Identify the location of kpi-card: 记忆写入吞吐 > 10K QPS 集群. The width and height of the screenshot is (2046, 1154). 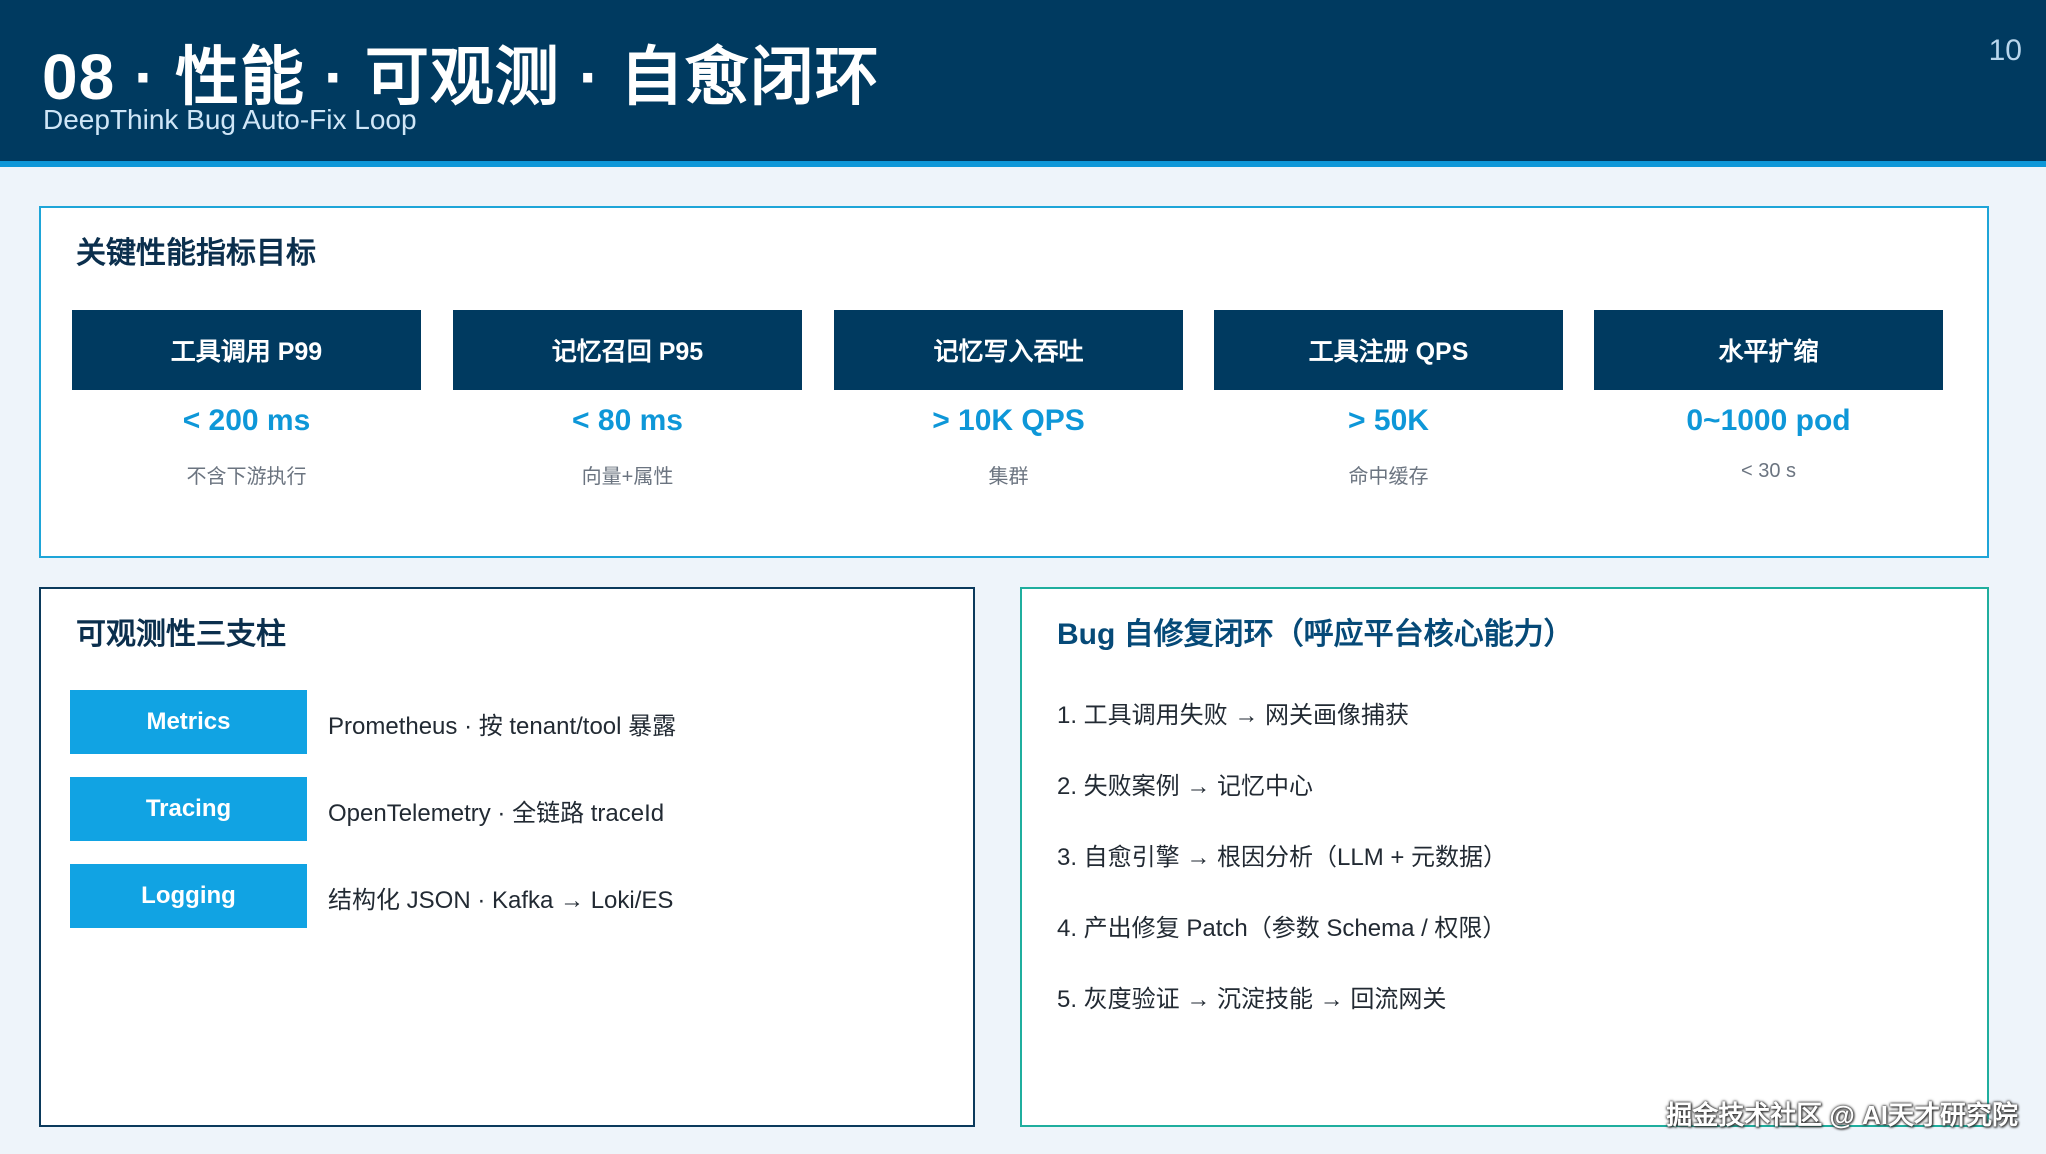
(1008, 399).